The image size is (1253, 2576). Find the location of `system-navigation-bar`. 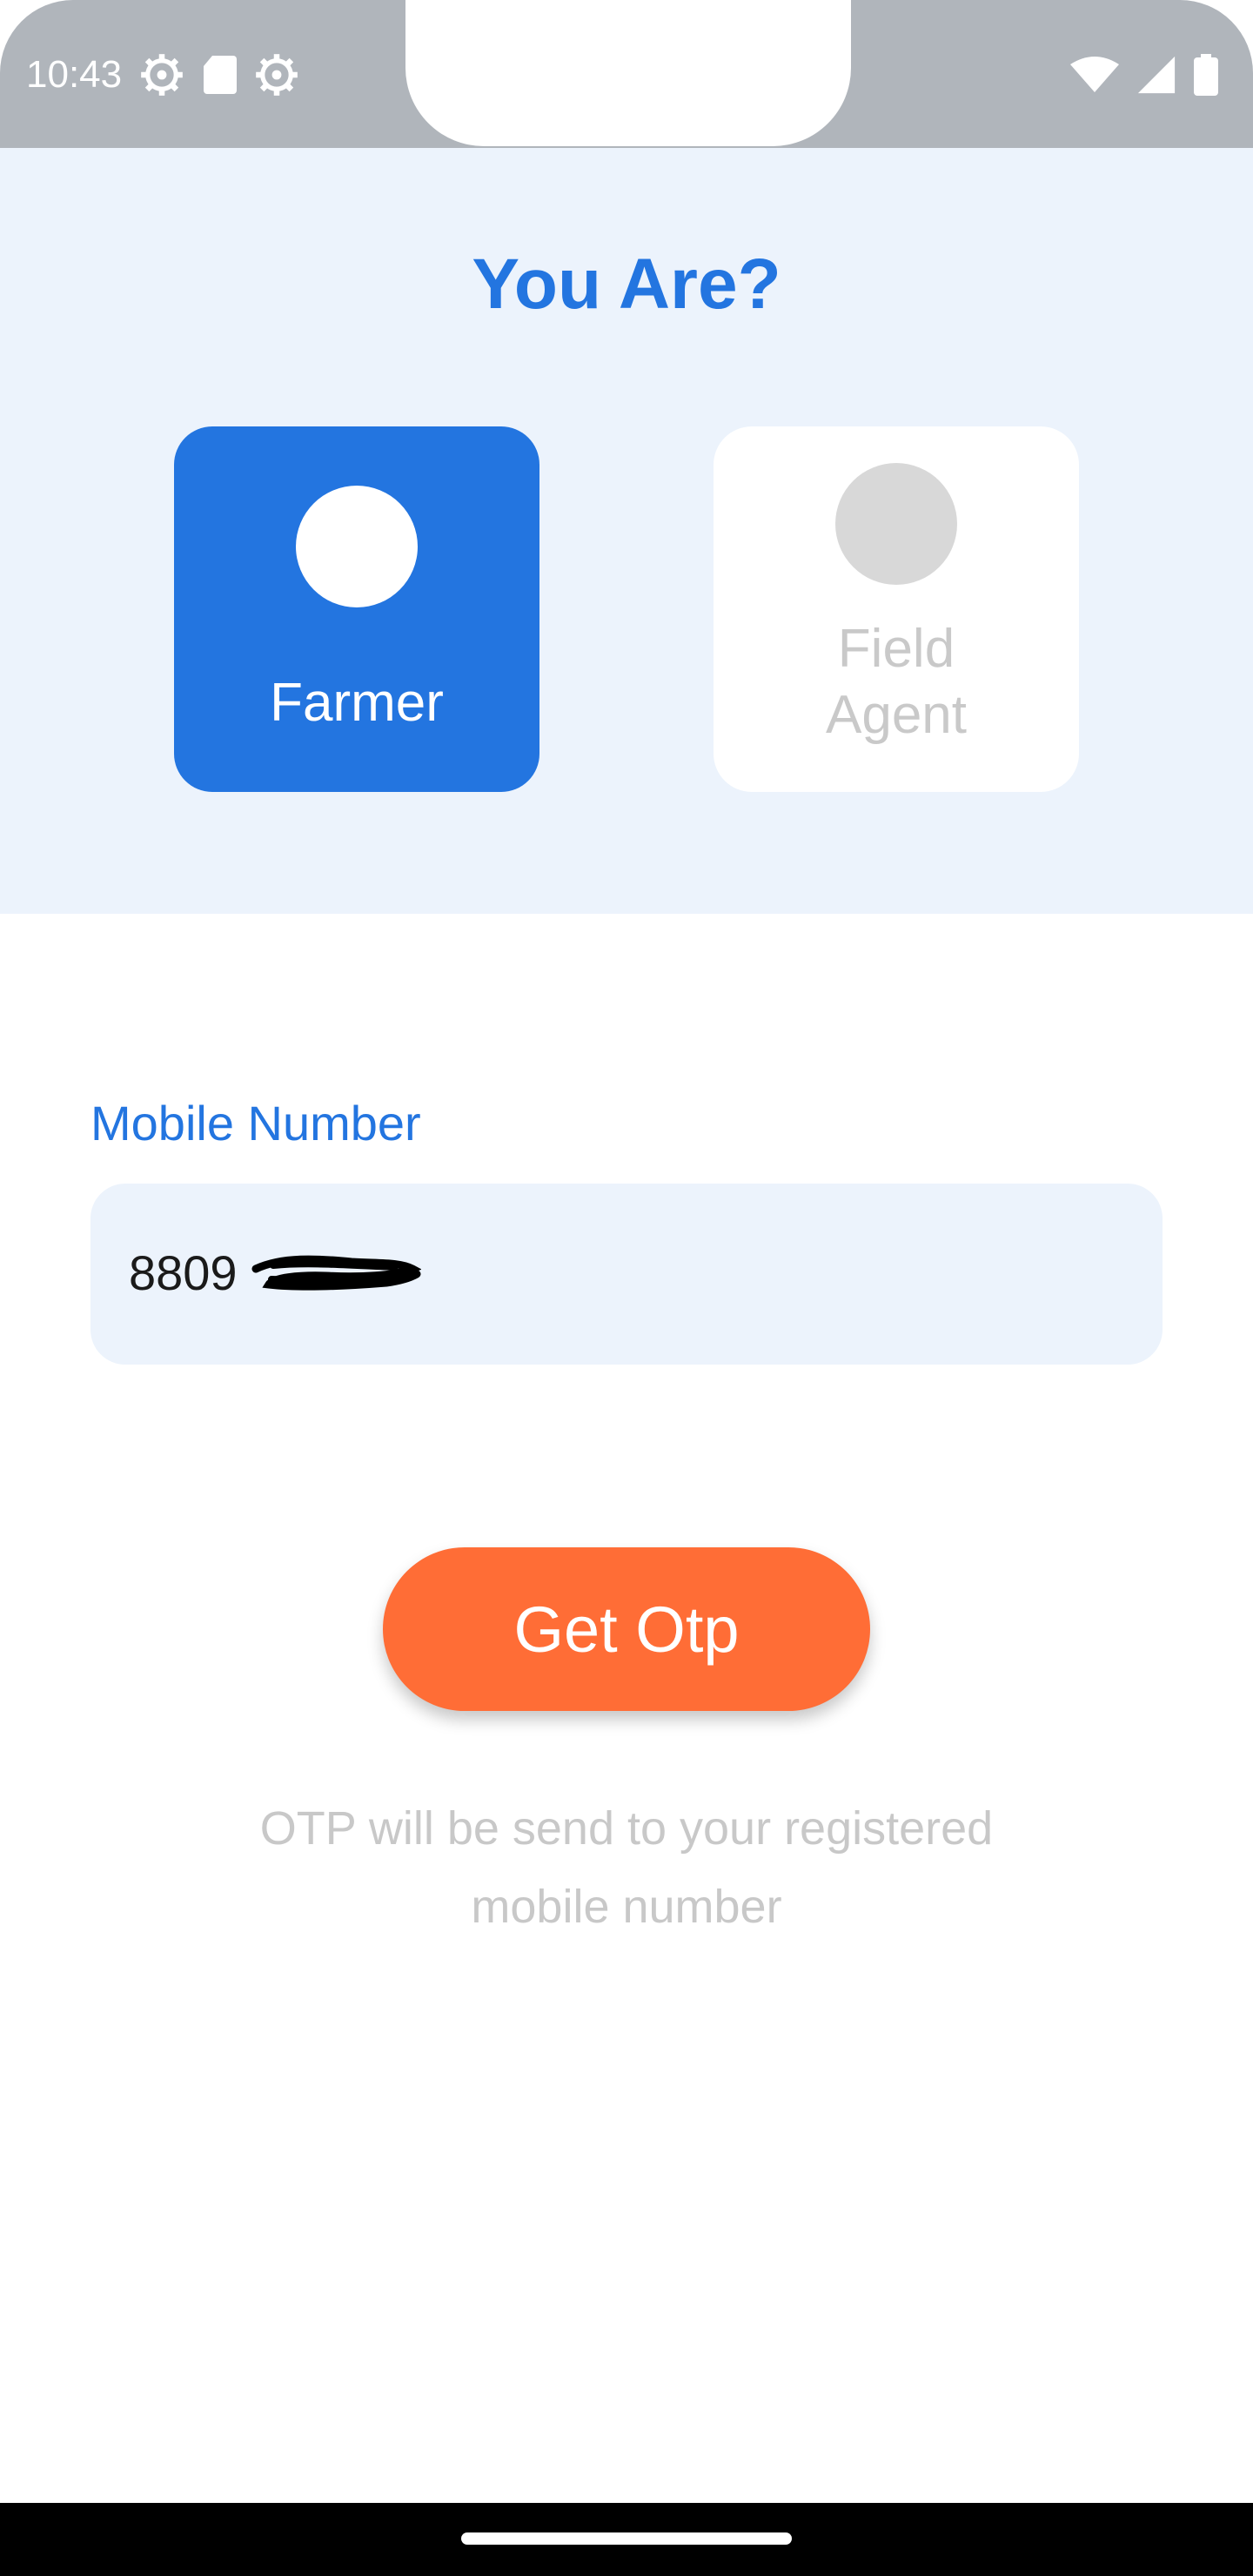

system-navigation-bar is located at coordinates (626, 2539).